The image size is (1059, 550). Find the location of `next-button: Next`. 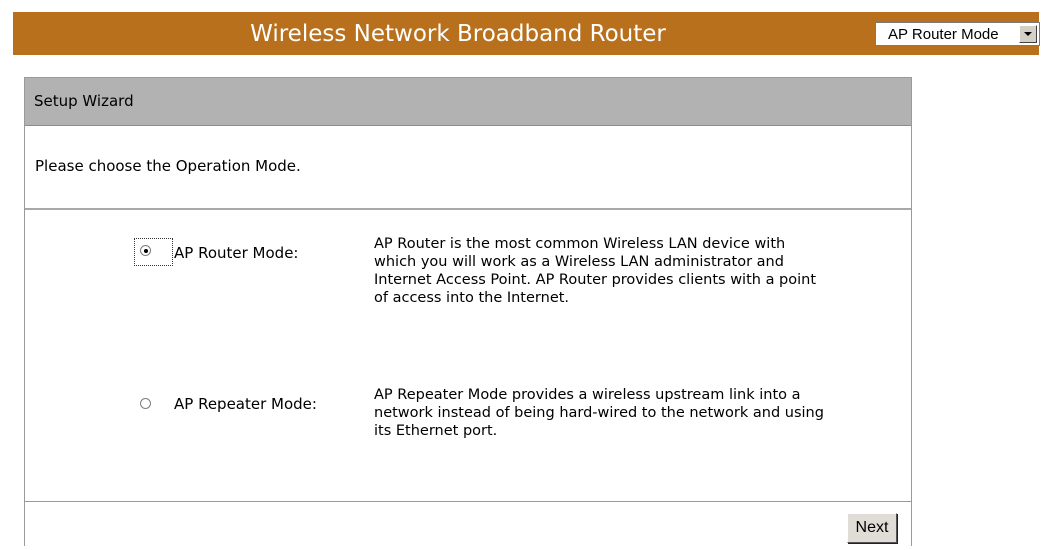

next-button: Next is located at coordinates (872, 528).